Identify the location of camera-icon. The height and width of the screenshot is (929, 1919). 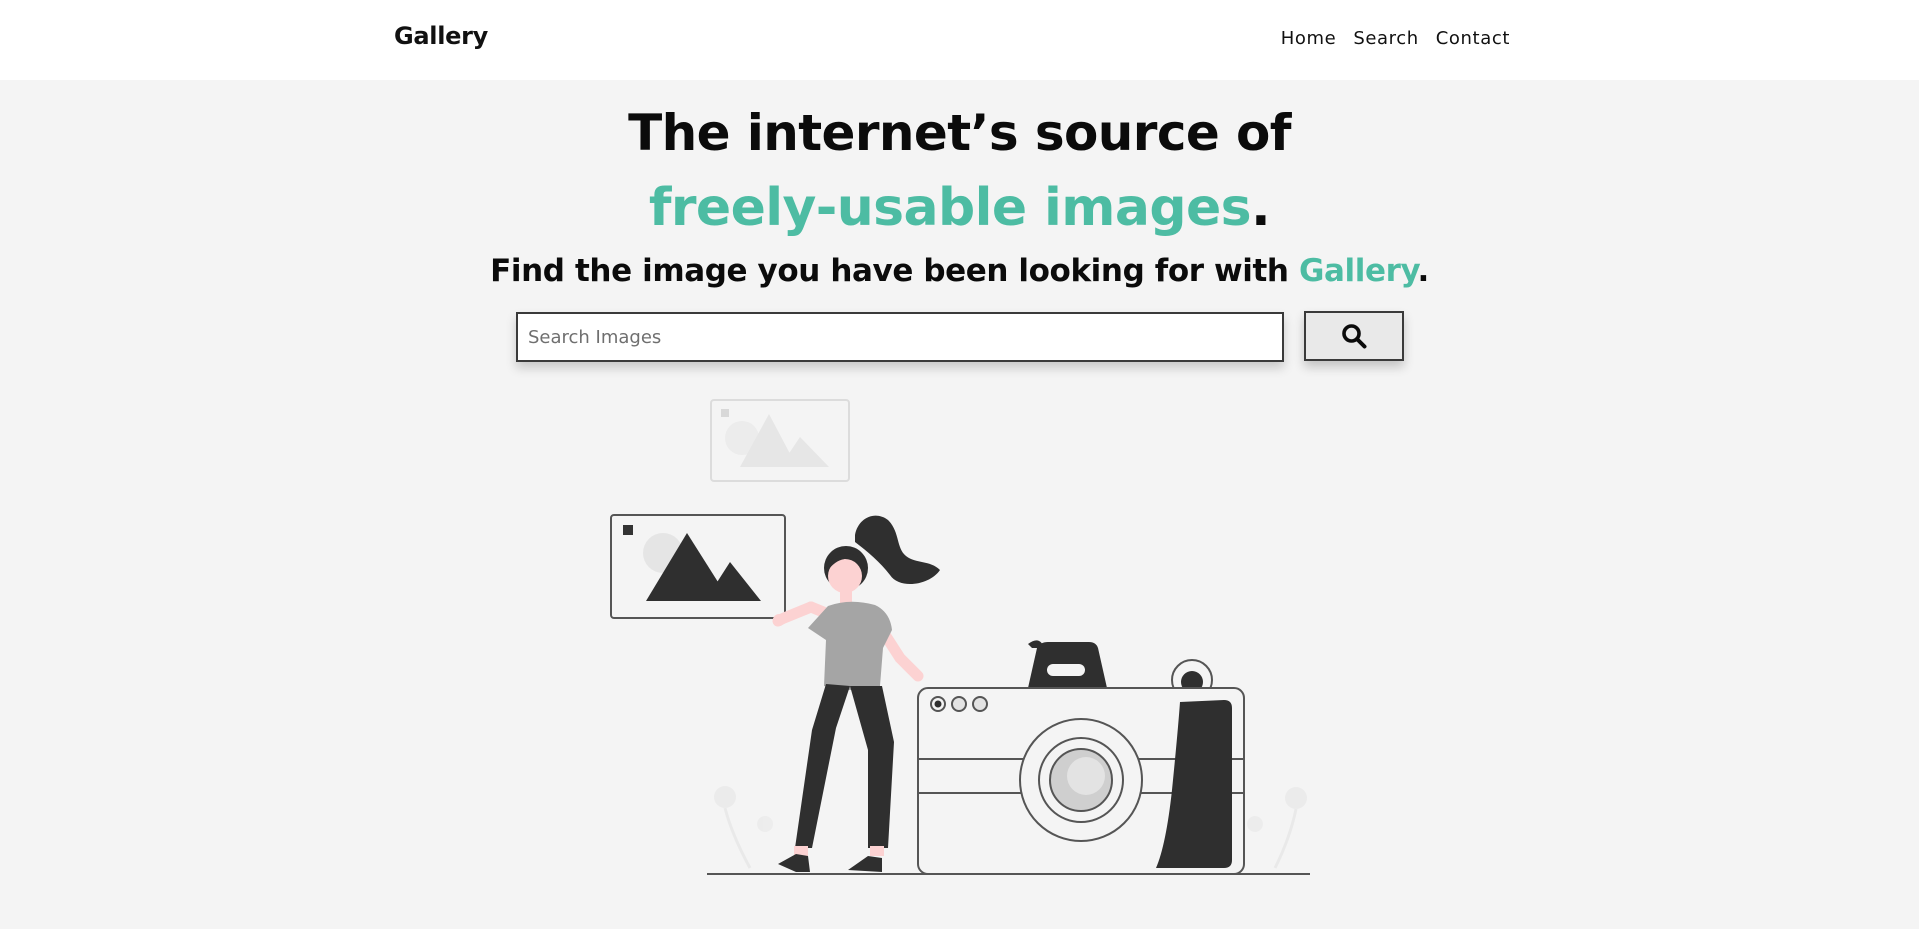
(1081, 757).